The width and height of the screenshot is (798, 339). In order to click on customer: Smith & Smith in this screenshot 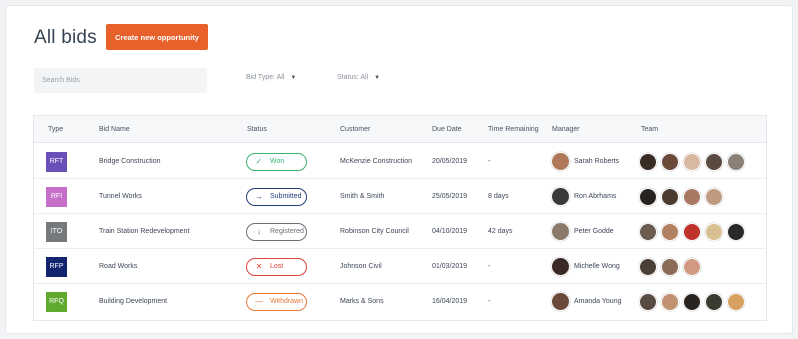, I will do `click(362, 196)`.